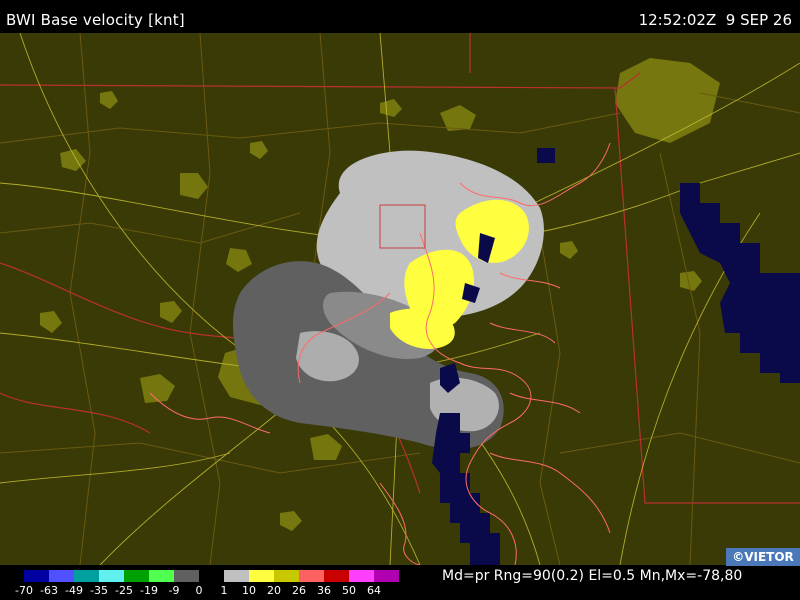  Describe the element at coordinates (124, 590) in the screenshot. I see `legend-tick-label: -25` at that location.